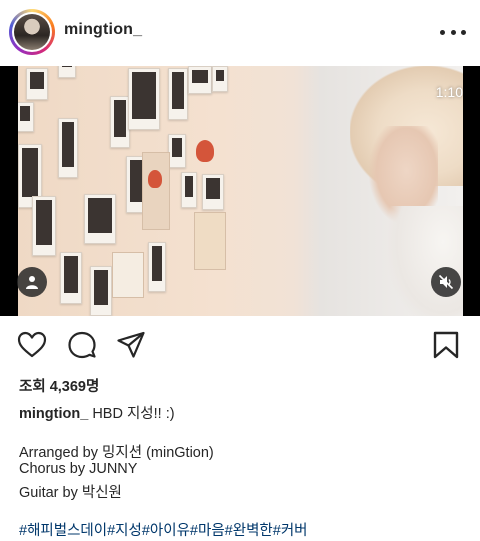 The image size is (480, 541). I want to click on hashtags: #해피벌스데이#지성#아이유#마음#완벽한#커버, so click(163, 529).